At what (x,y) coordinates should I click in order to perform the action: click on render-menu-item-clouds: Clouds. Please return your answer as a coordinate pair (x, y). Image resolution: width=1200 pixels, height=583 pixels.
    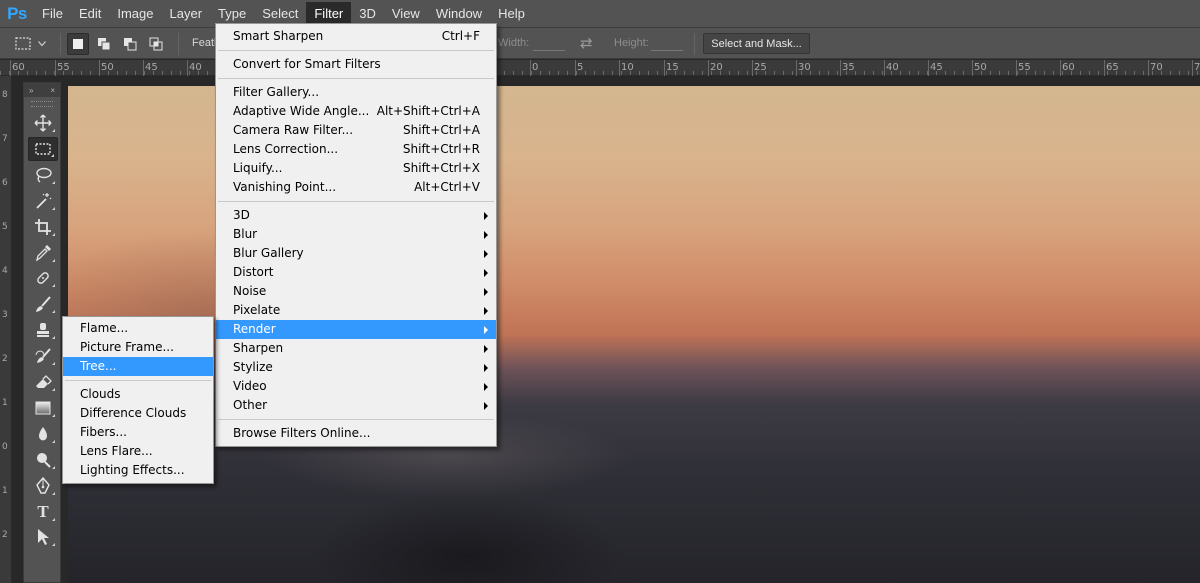
    Looking at the image, I should click on (138, 394).